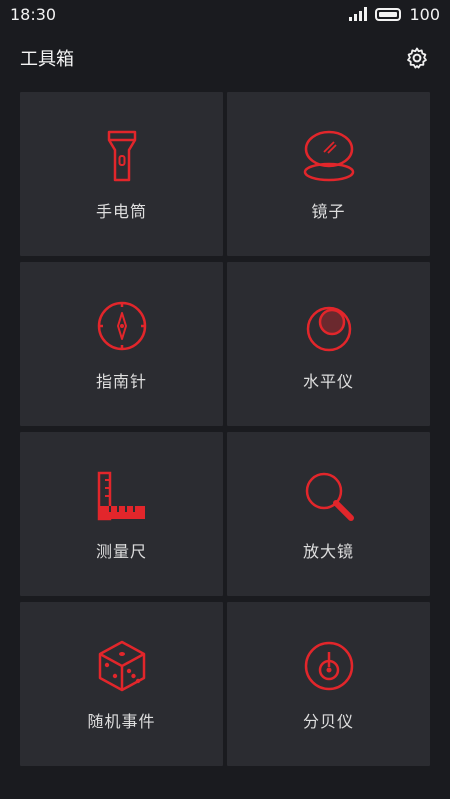 The image size is (450, 799). I want to click on tile-dice: 随机事件, so click(121, 684).